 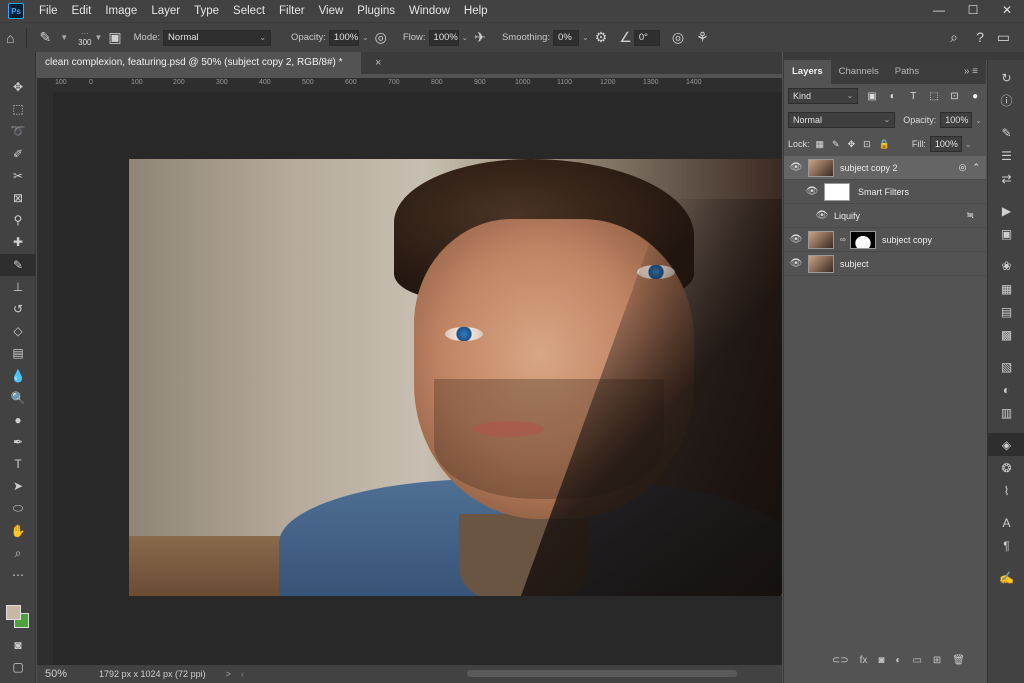 What do you see at coordinates (602, 673) in the screenshot?
I see `horizontal-scrollbar` at bounding box center [602, 673].